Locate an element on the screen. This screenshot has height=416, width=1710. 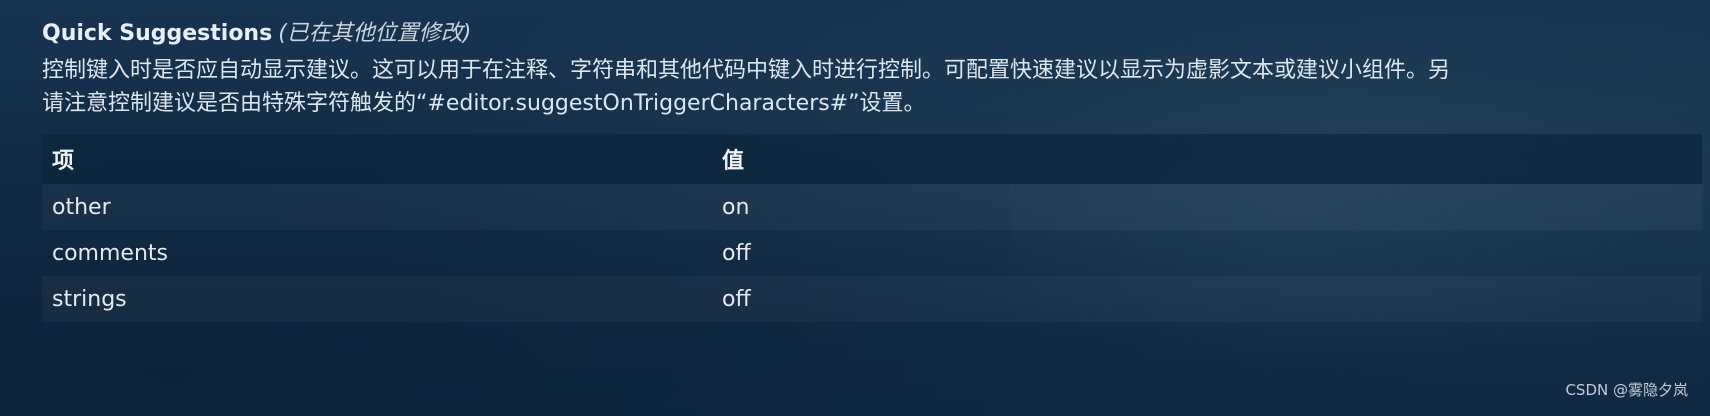
table-header-value: 值 is located at coordinates (733, 161).